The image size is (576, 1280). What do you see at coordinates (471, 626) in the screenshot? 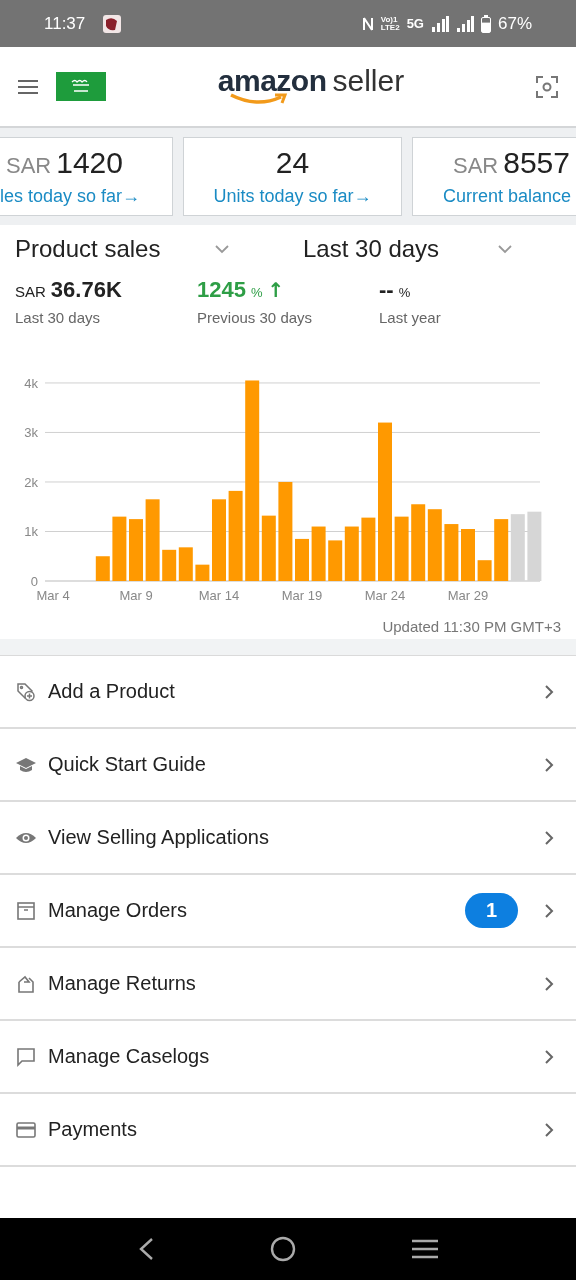
I see `updated-time: Updated 11:30 PM GMT+3` at bounding box center [471, 626].